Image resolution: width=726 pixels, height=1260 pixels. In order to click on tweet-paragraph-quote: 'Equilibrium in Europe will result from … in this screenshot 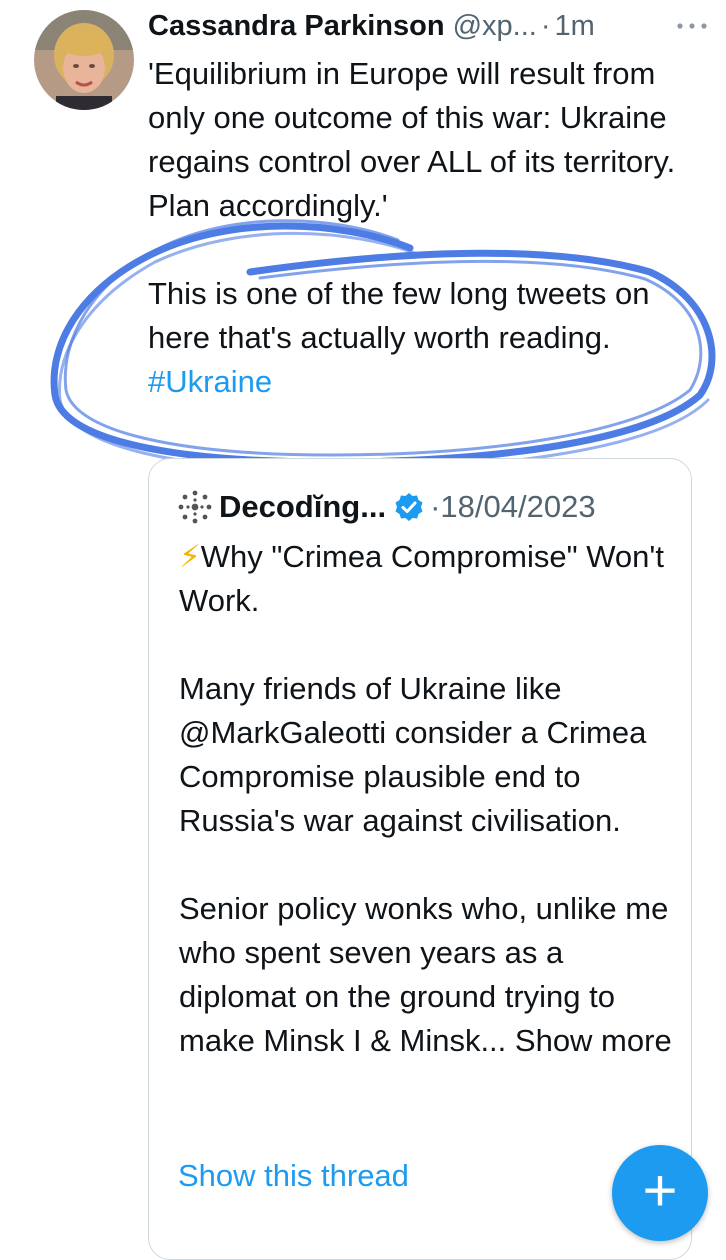, I will do `click(412, 139)`.